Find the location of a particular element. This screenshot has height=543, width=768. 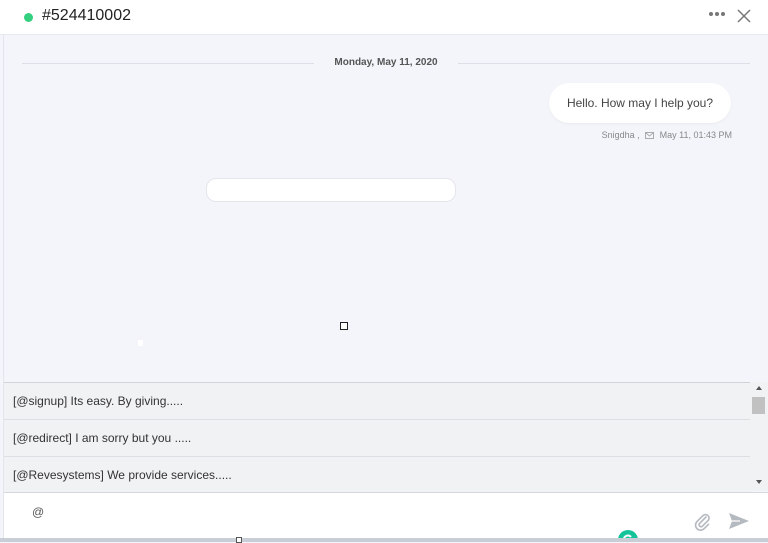

cursor-marker is located at coordinates (344, 326).